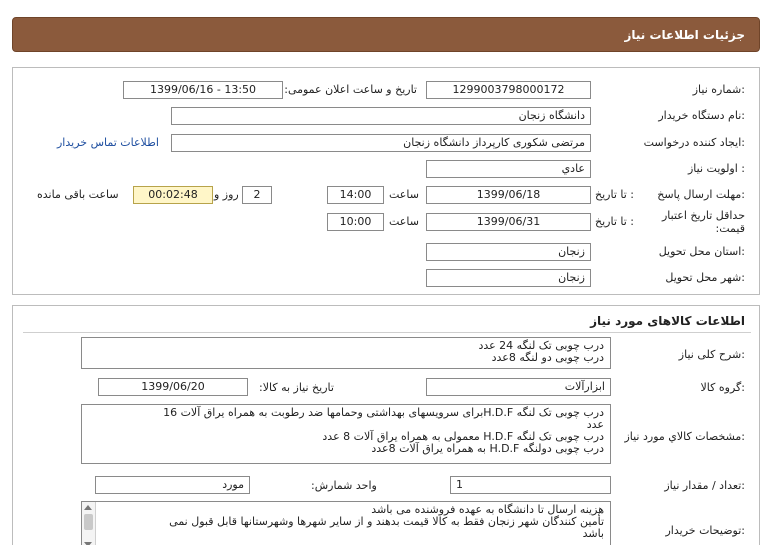  What do you see at coordinates (705, 530) in the screenshot?
I see `buyer-notes-label: توضیحات خریدار:` at bounding box center [705, 530].